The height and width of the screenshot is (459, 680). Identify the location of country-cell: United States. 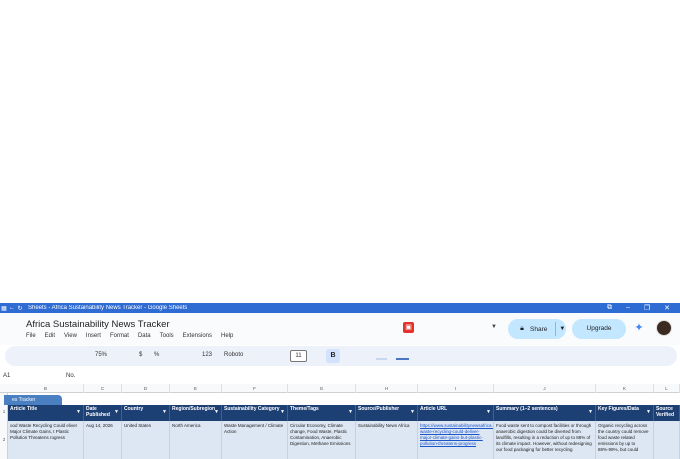
(146, 440).